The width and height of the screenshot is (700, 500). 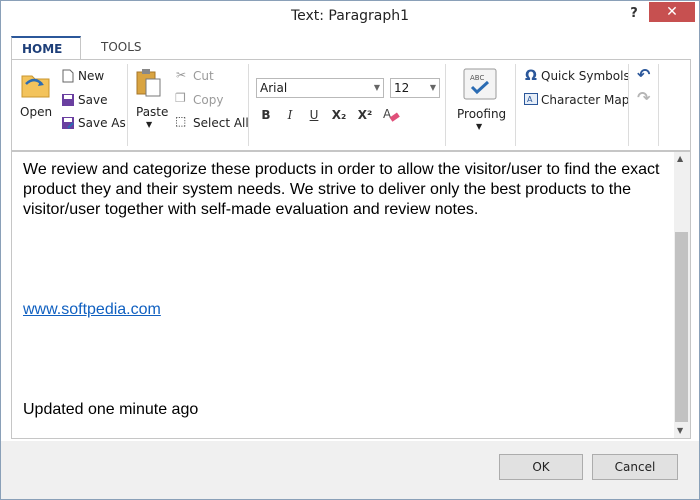 What do you see at coordinates (643, 97) in the screenshot?
I see `redo-icon: ↷` at bounding box center [643, 97].